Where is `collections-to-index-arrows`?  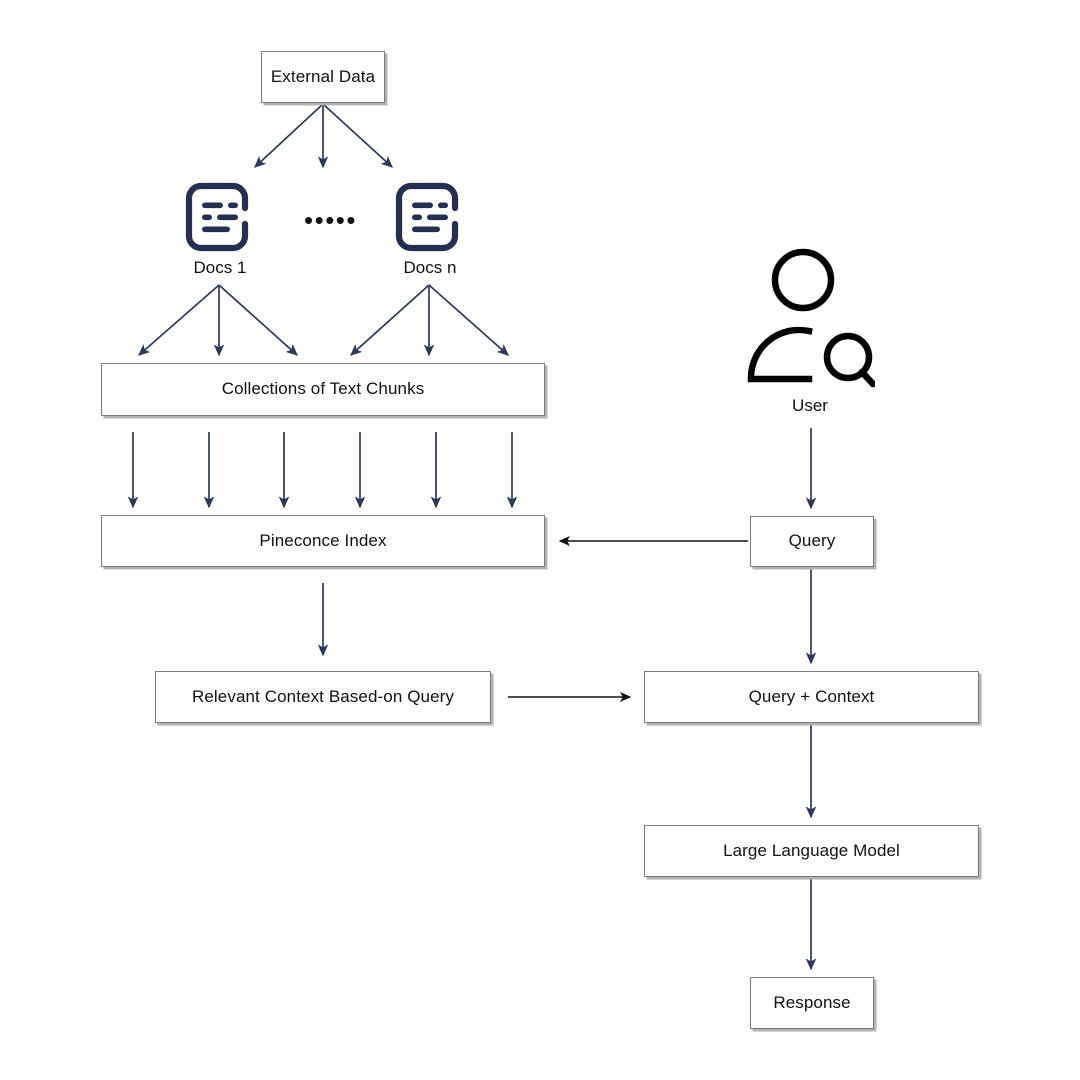
collections-to-index-arrows is located at coordinates (322, 470).